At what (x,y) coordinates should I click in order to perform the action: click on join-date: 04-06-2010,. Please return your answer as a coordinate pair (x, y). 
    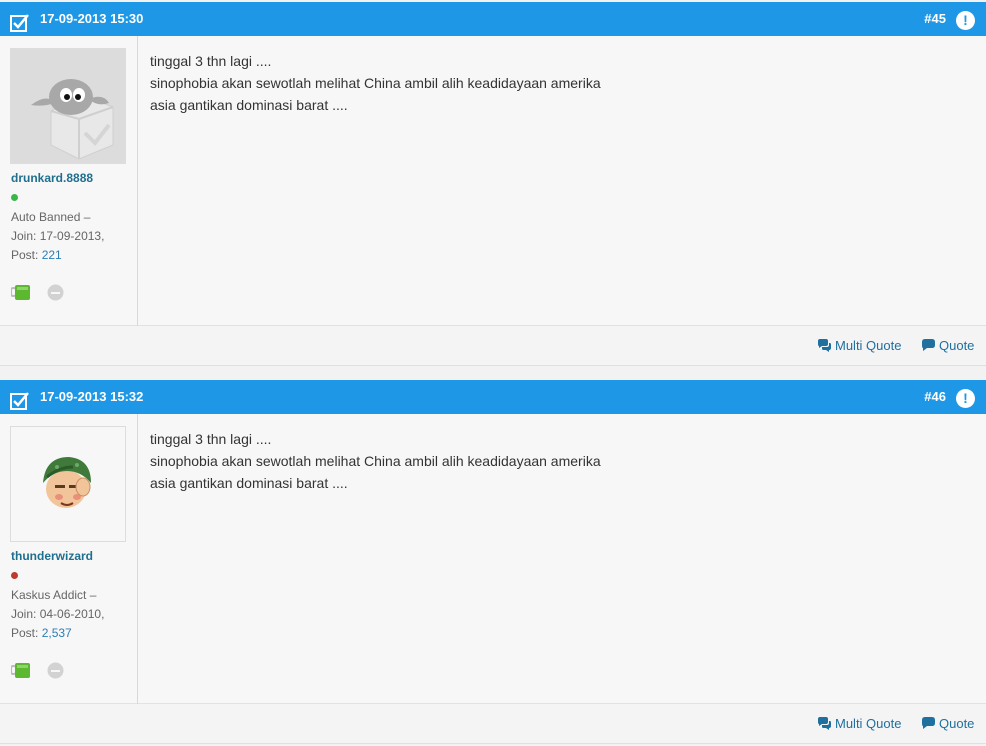
    Looking at the image, I should click on (72, 614).